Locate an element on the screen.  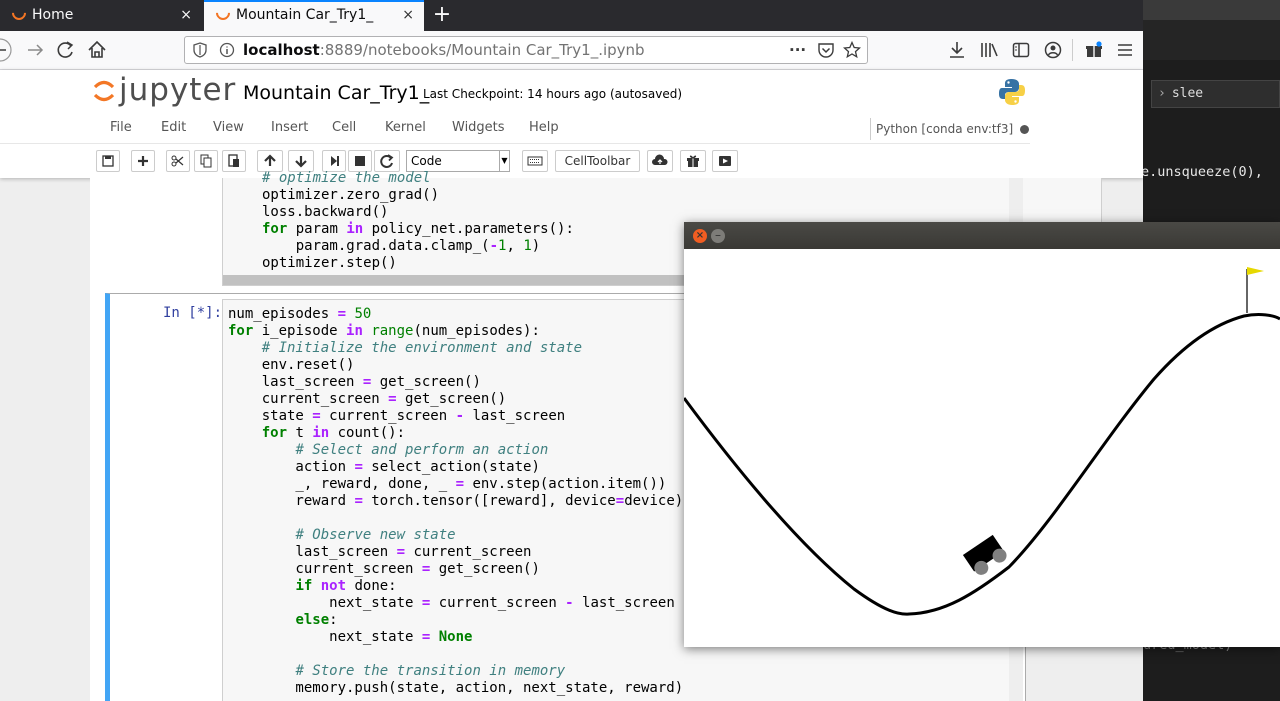
arrow-up-icon is located at coordinates (270, 160).